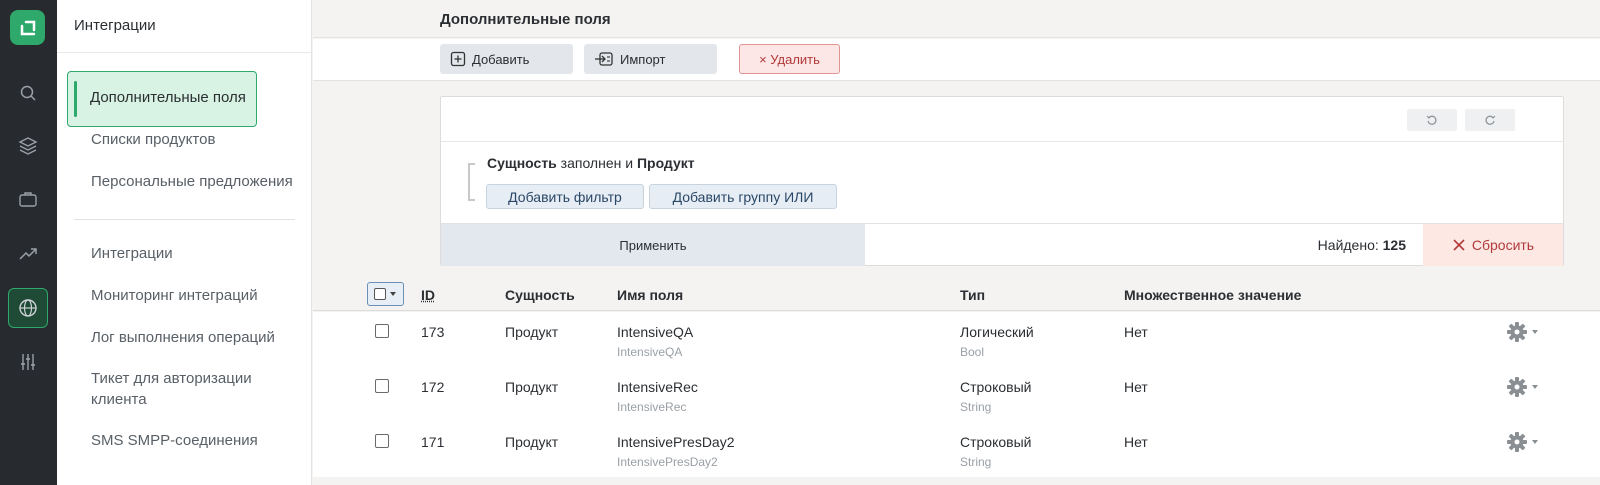 This screenshot has width=1600, height=485. What do you see at coordinates (596, 163) in the screenshot?
I see `filter-operator: заполнен и` at bounding box center [596, 163].